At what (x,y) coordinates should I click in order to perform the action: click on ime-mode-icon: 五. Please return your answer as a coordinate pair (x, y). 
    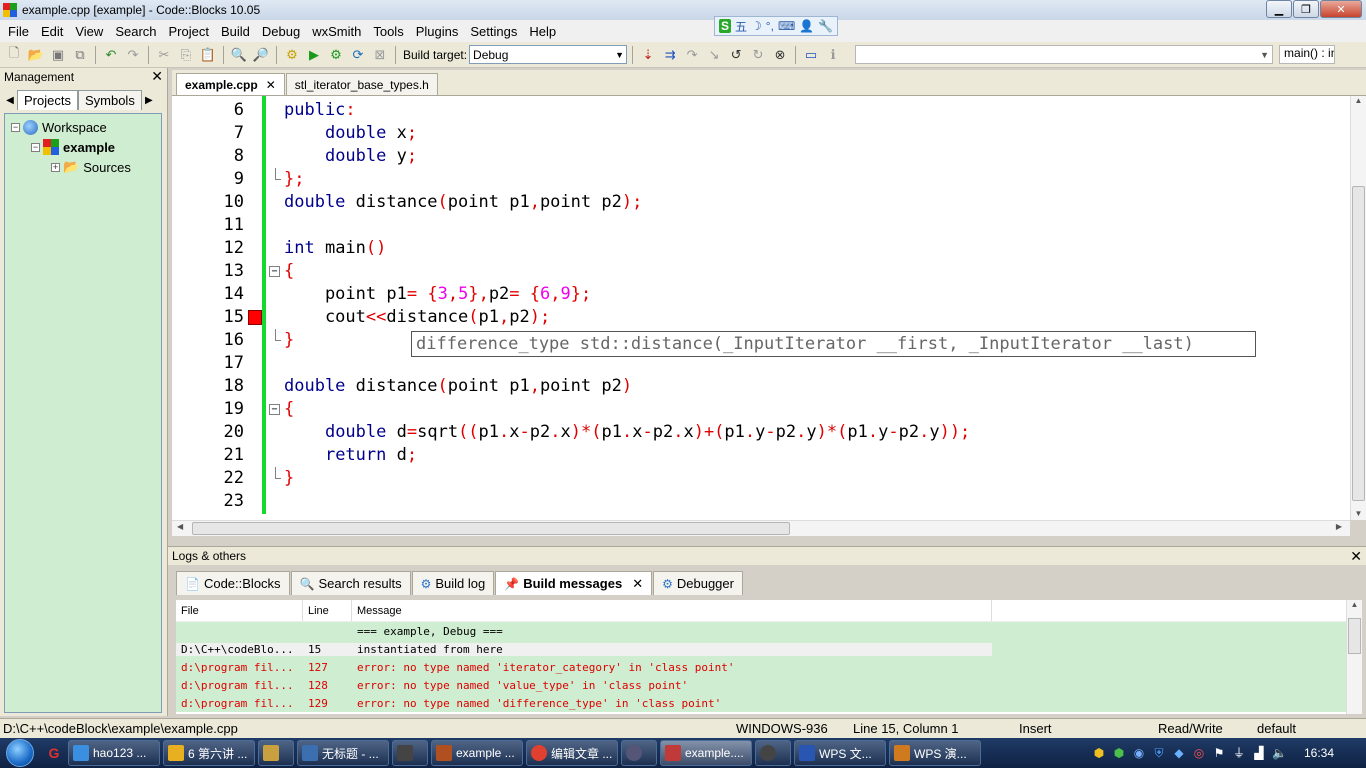
    Looking at the image, I should click on (741, 26).